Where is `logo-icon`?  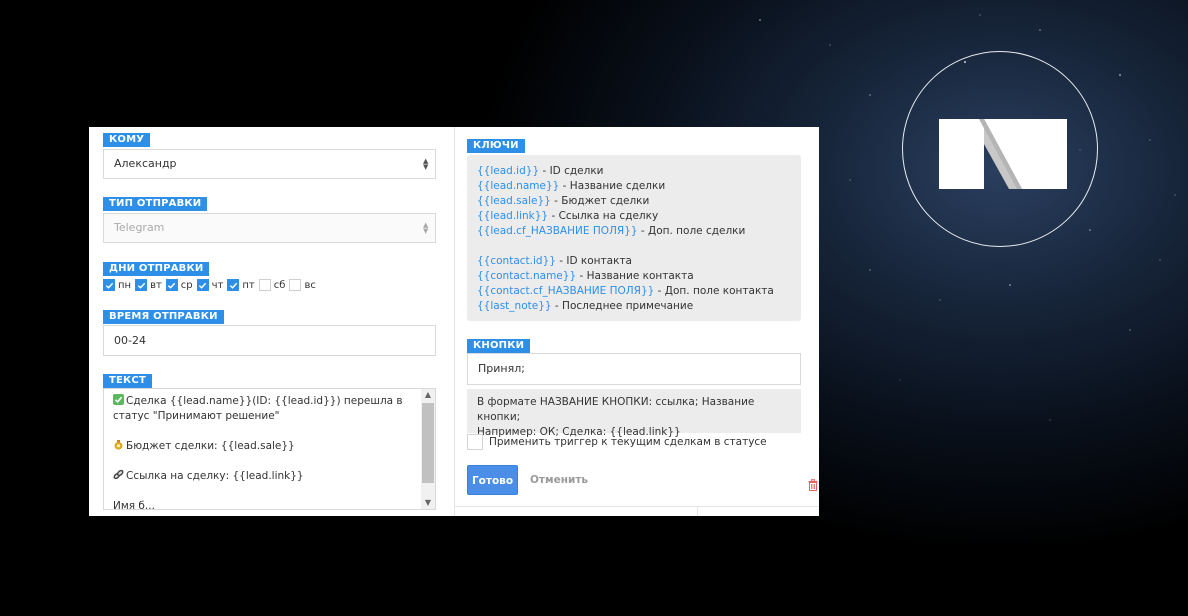
logo-icon is located at coordinates (1003, 154).